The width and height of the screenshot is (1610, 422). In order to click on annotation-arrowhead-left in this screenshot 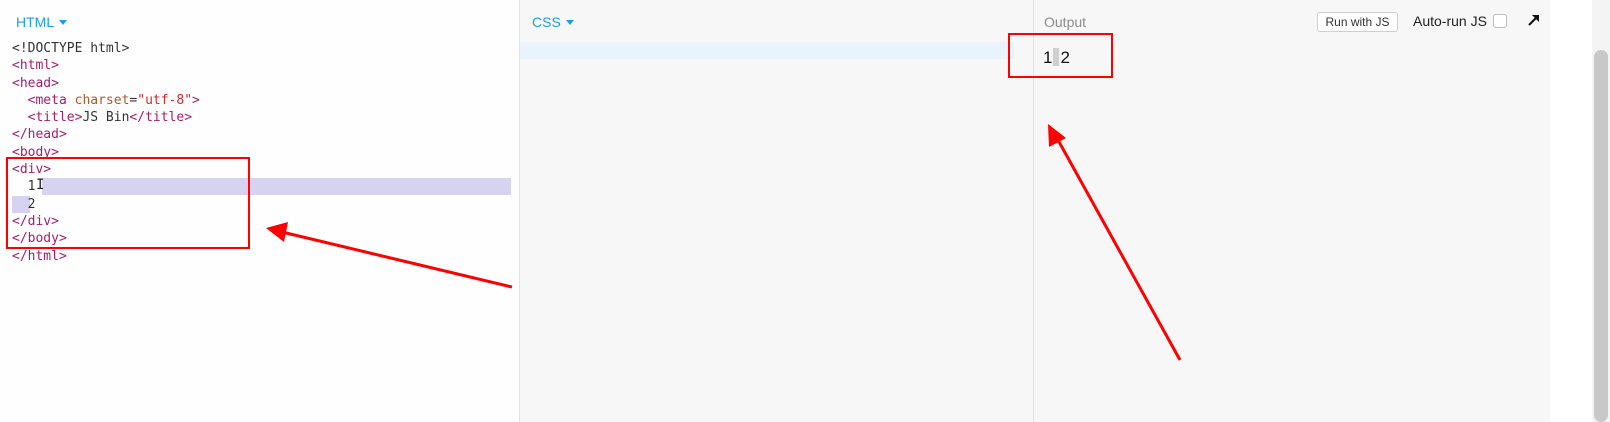, I will do `click(277, 232)`.